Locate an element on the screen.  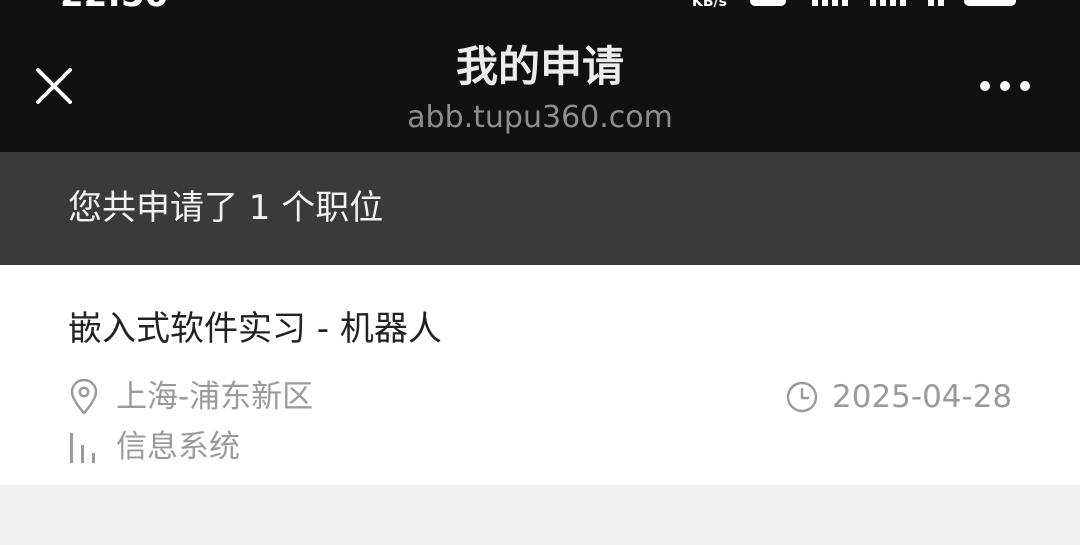
page-domain: abb.tupu360.com is located at coordinates (540, 117).